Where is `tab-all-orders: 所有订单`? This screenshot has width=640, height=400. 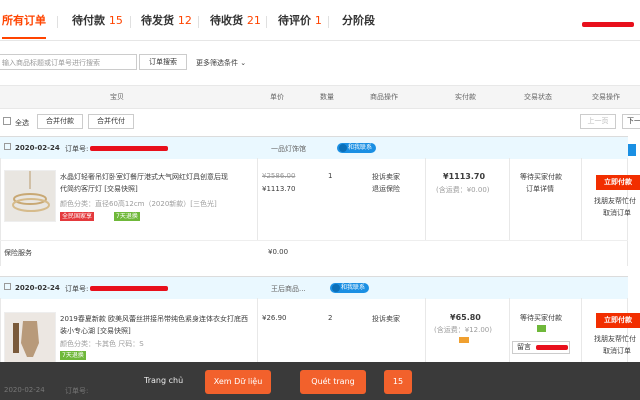 tab-all-orders: 所有订单 is located at coordinates (24, 25).